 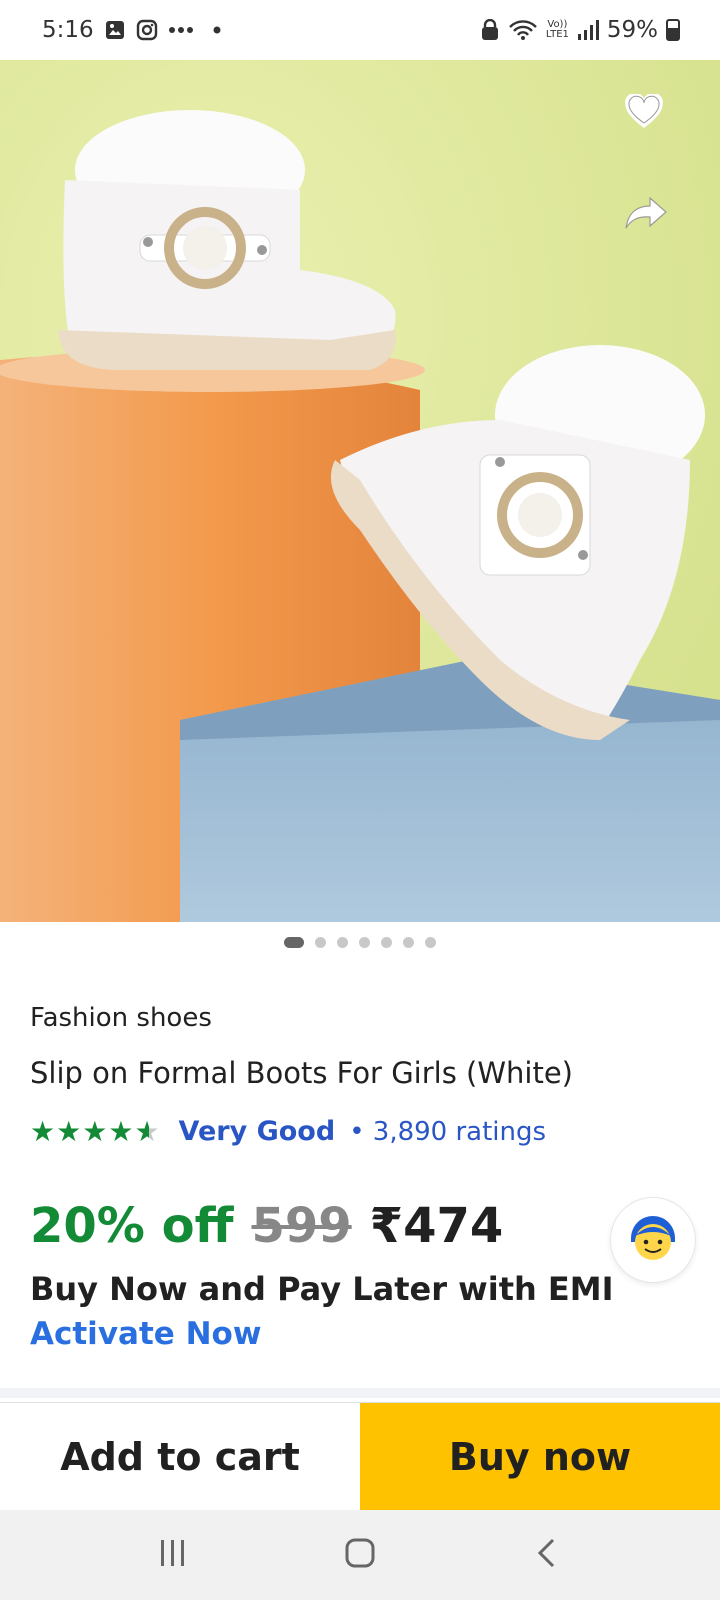 I want to click on home-icon, so click(x=360, y=1555).